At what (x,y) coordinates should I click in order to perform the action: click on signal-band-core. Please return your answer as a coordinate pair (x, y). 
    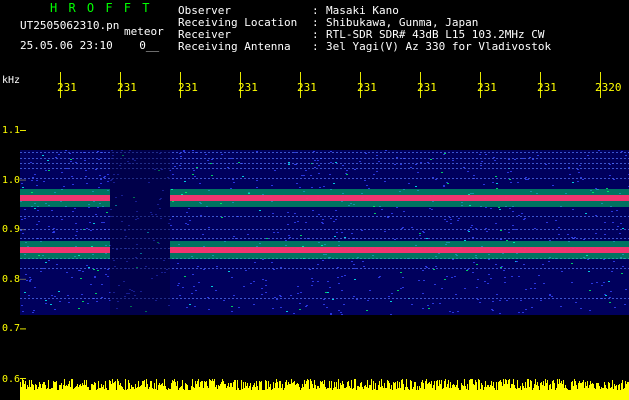
    Looking at the image, I should click on (65, 250).